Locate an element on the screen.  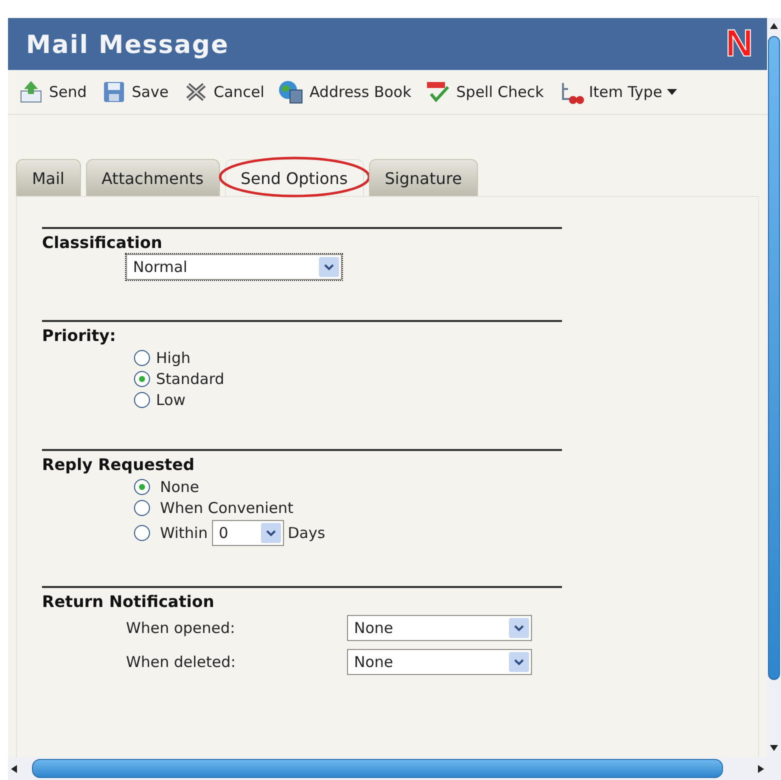
radio-label: Standard is located at coordinates (190, 379).